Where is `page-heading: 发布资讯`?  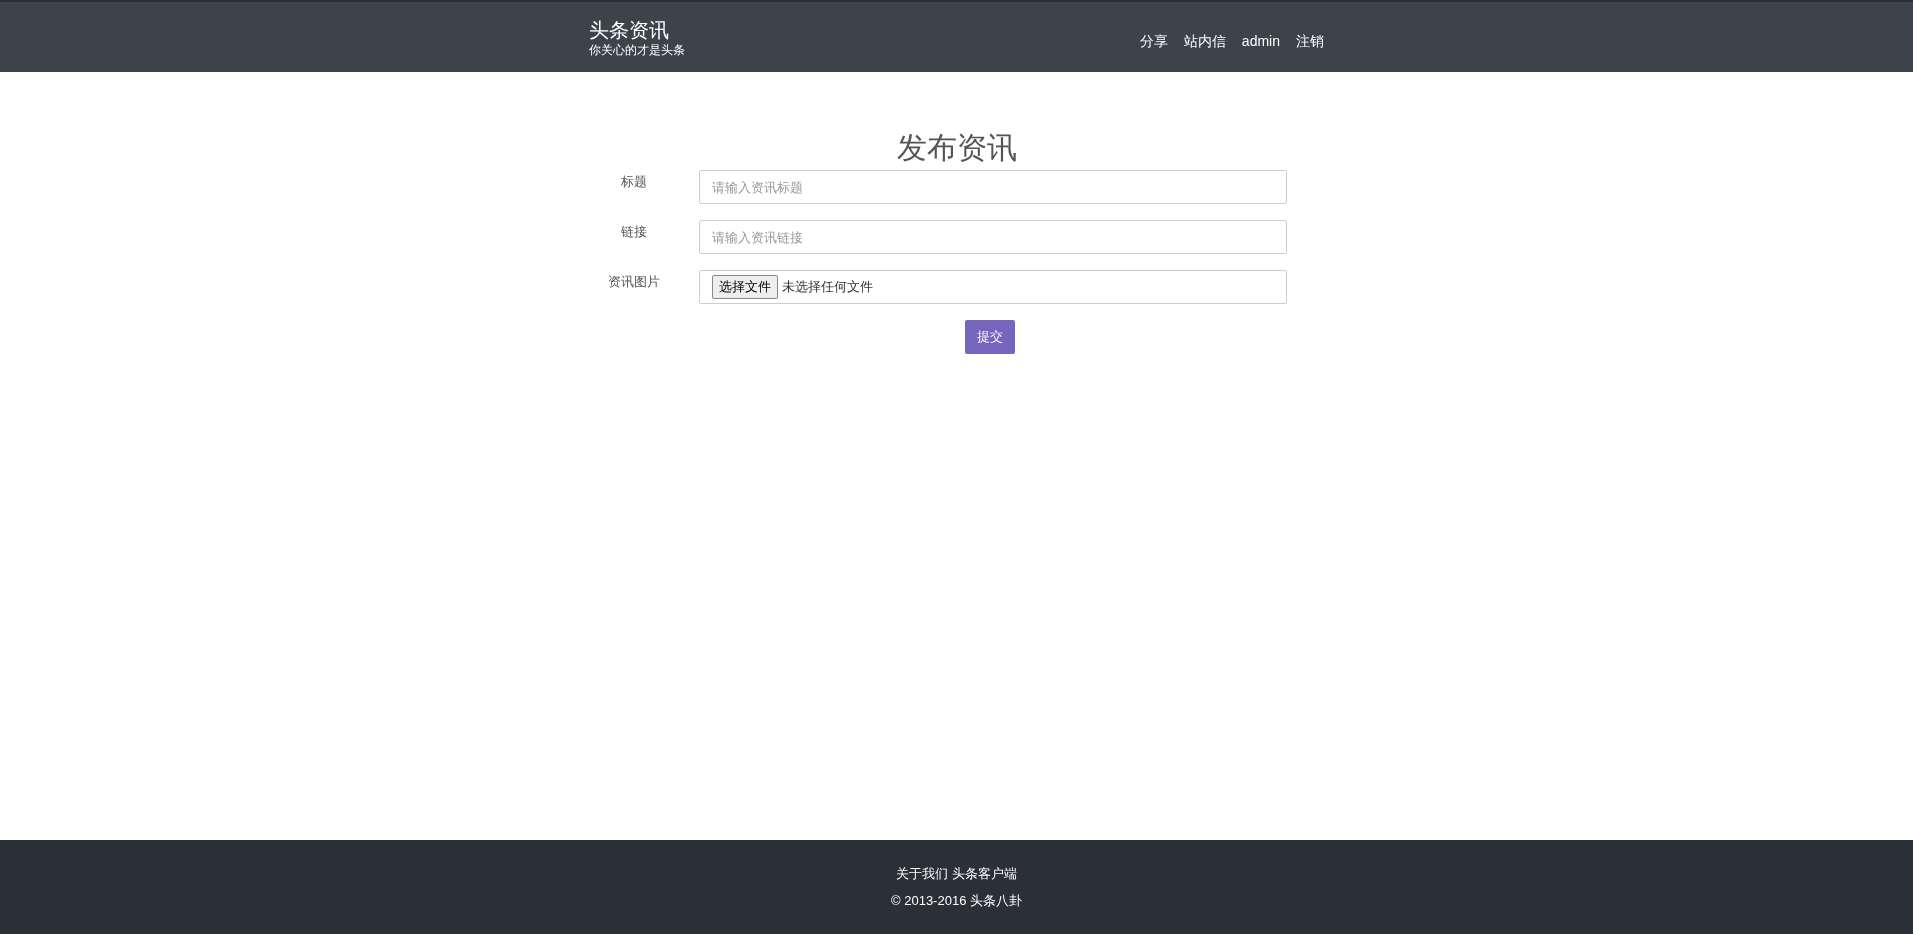 page-heading: 发布资讯 is located at coordinates (956, 148).